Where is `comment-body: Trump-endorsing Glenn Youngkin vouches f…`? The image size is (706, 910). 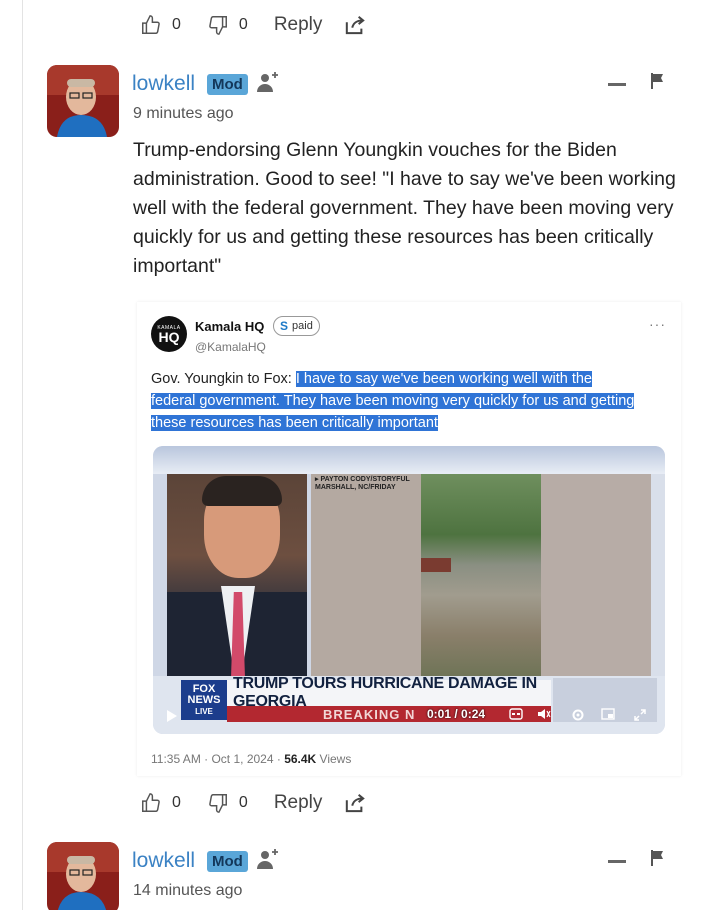 comment-body: Trump-endorsing Glenn Youngkin vouches f… is located at coordinates (404, 208).